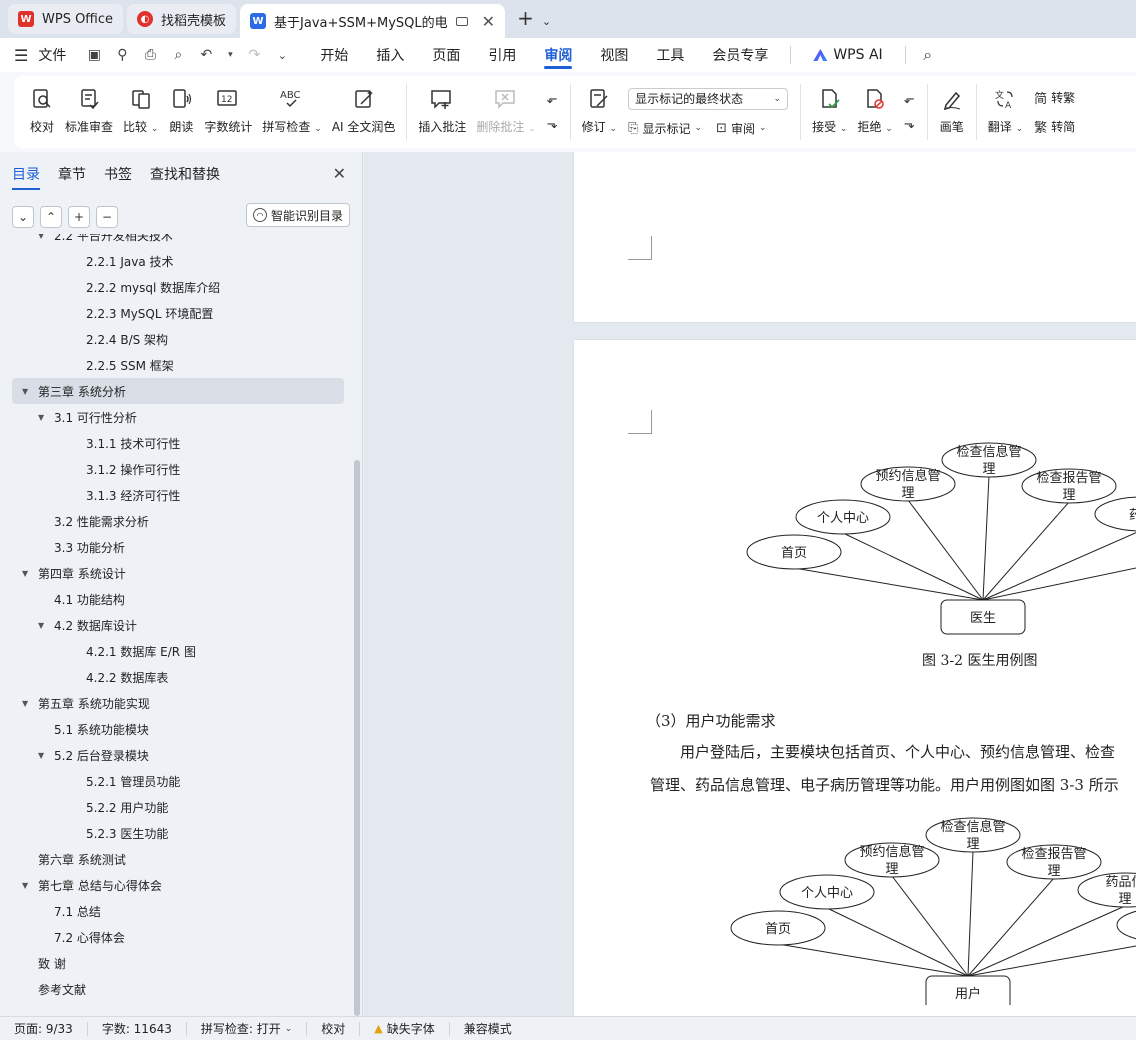 The width and height of the screenshot is (1136, 1040). What do you see at coordinates (874, 112) in the screenshot?
I see `reject-button: 拒绝 ⌄` at bounding box center [874, 112].